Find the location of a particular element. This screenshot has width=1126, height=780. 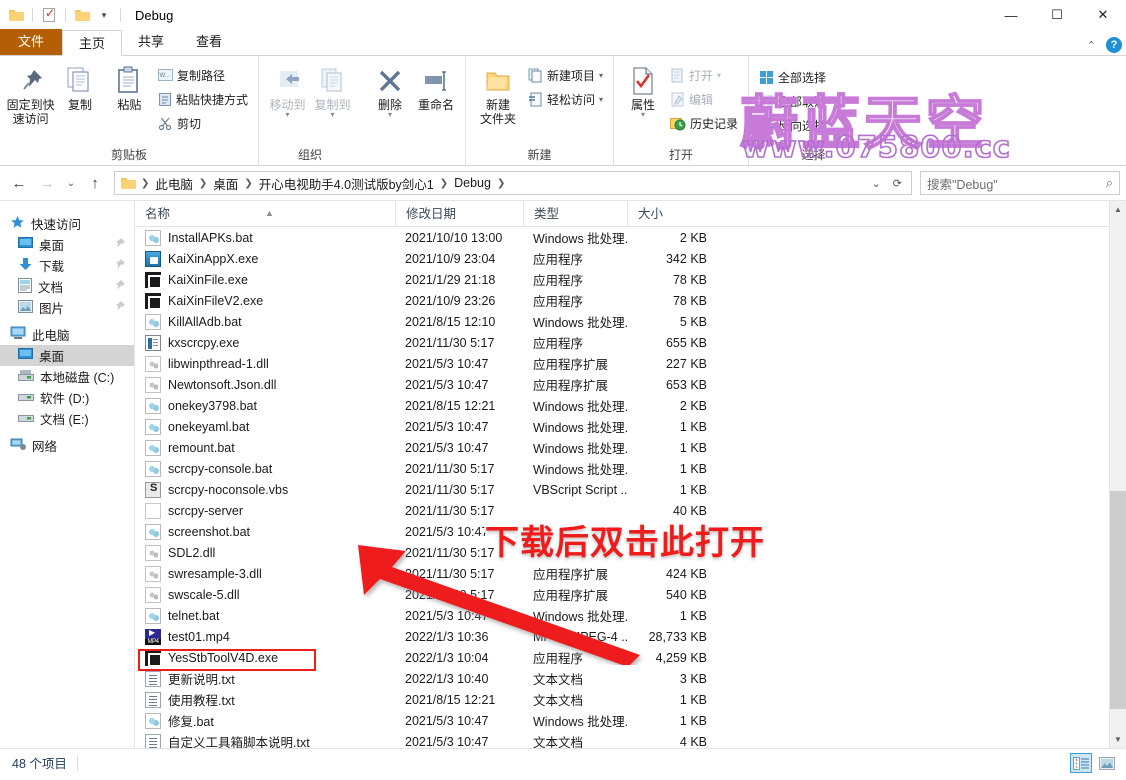

select-none-button: 全部取消 is located at coordinates (792, 101).